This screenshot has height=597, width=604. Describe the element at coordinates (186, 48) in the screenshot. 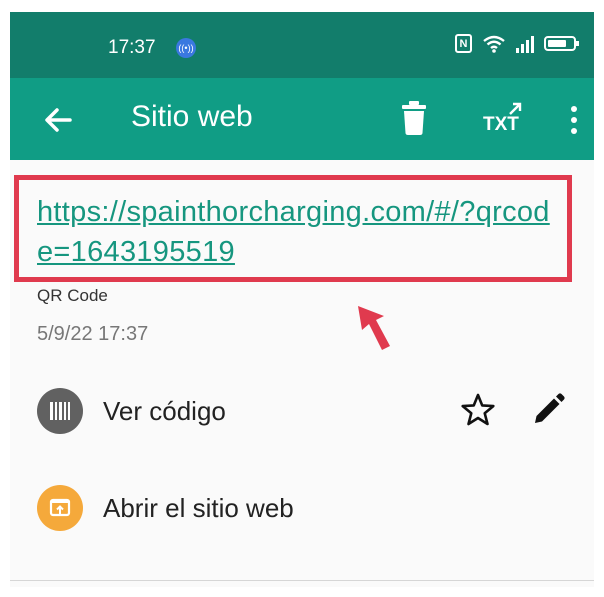

I see `broadcast-icon: ((•))` at that location.